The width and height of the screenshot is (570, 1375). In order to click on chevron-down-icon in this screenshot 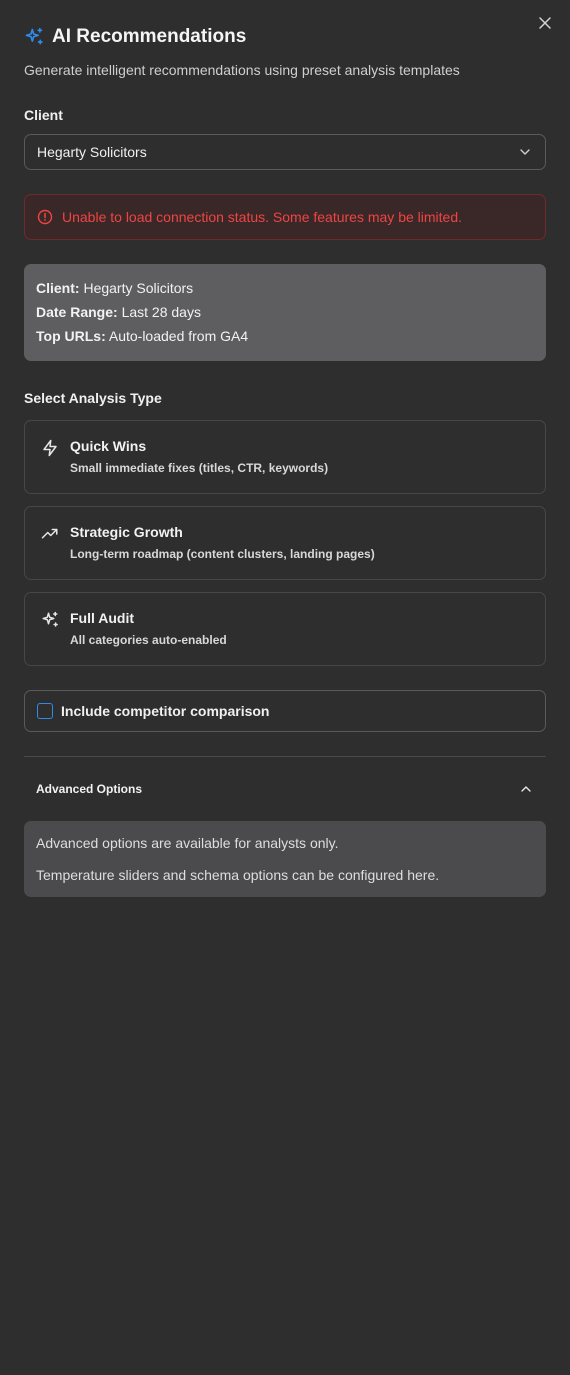, I will do `click(525, 152)`.